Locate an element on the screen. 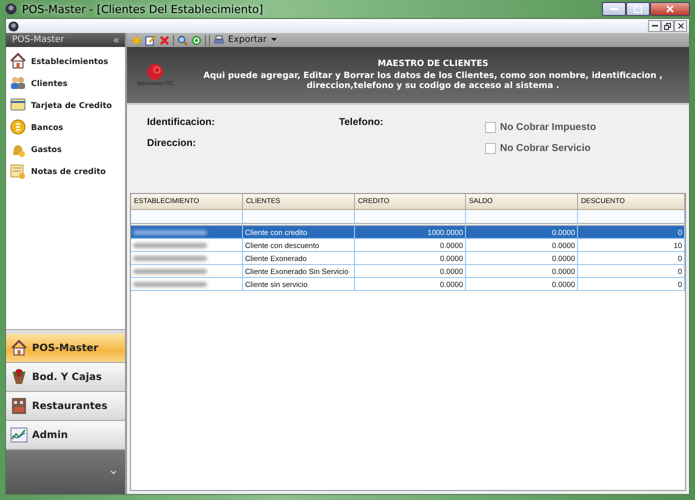 This screenshot has height=500, width=695. collapse-button: « is located at coordinates (116, 40).